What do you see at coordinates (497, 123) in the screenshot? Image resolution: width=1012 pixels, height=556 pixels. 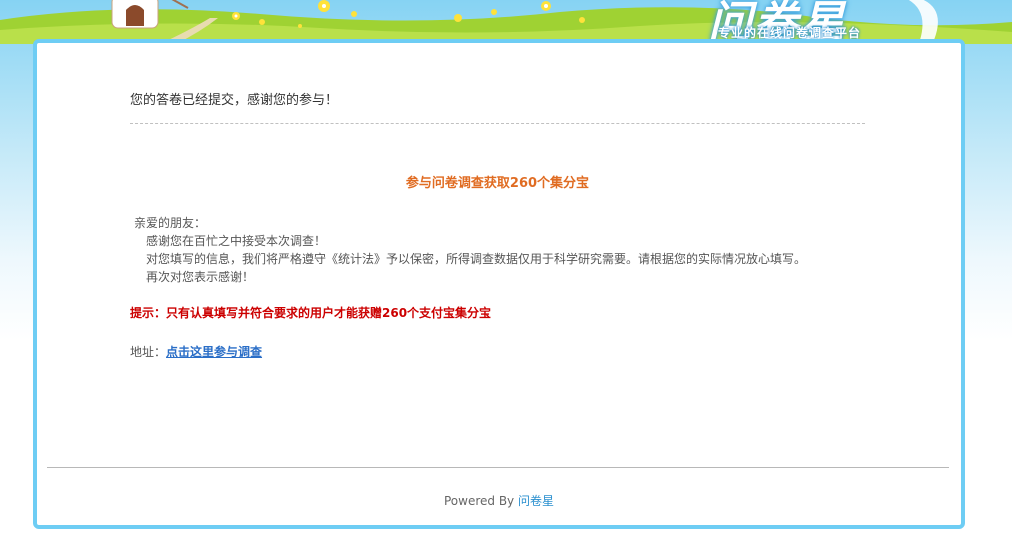 I see `dashed-divider` at bounding box center [497, 123].